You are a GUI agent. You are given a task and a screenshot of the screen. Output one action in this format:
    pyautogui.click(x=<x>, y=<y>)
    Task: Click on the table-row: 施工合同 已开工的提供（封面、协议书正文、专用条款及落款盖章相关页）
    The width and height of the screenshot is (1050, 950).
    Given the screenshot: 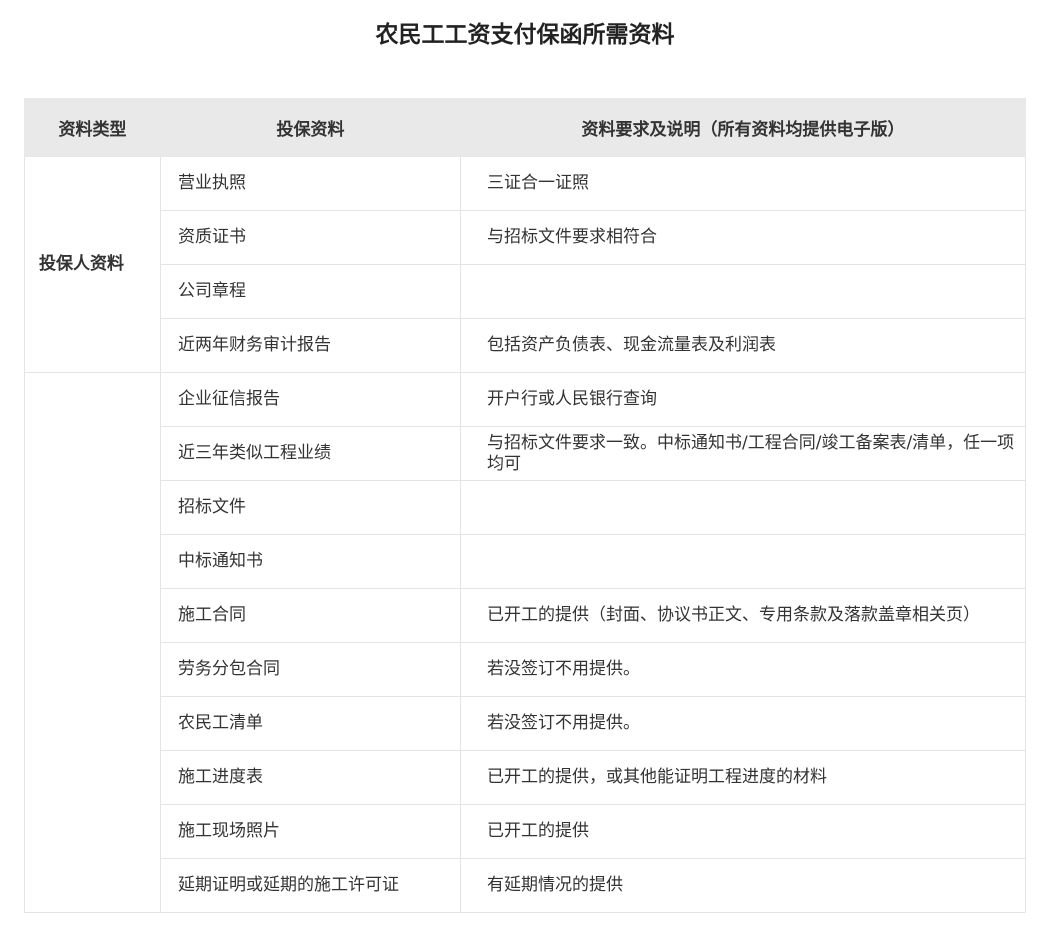 What is the action you would take?
    pyautogui.click(x=525, y=615)
    